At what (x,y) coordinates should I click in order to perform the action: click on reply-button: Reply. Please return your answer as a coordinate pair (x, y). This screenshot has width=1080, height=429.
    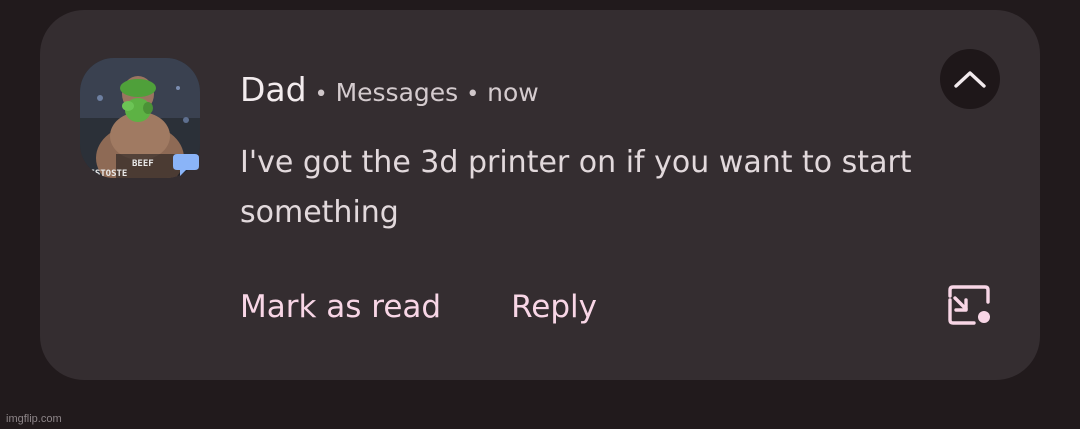
    Looking at the image, I should click on (554, 307).